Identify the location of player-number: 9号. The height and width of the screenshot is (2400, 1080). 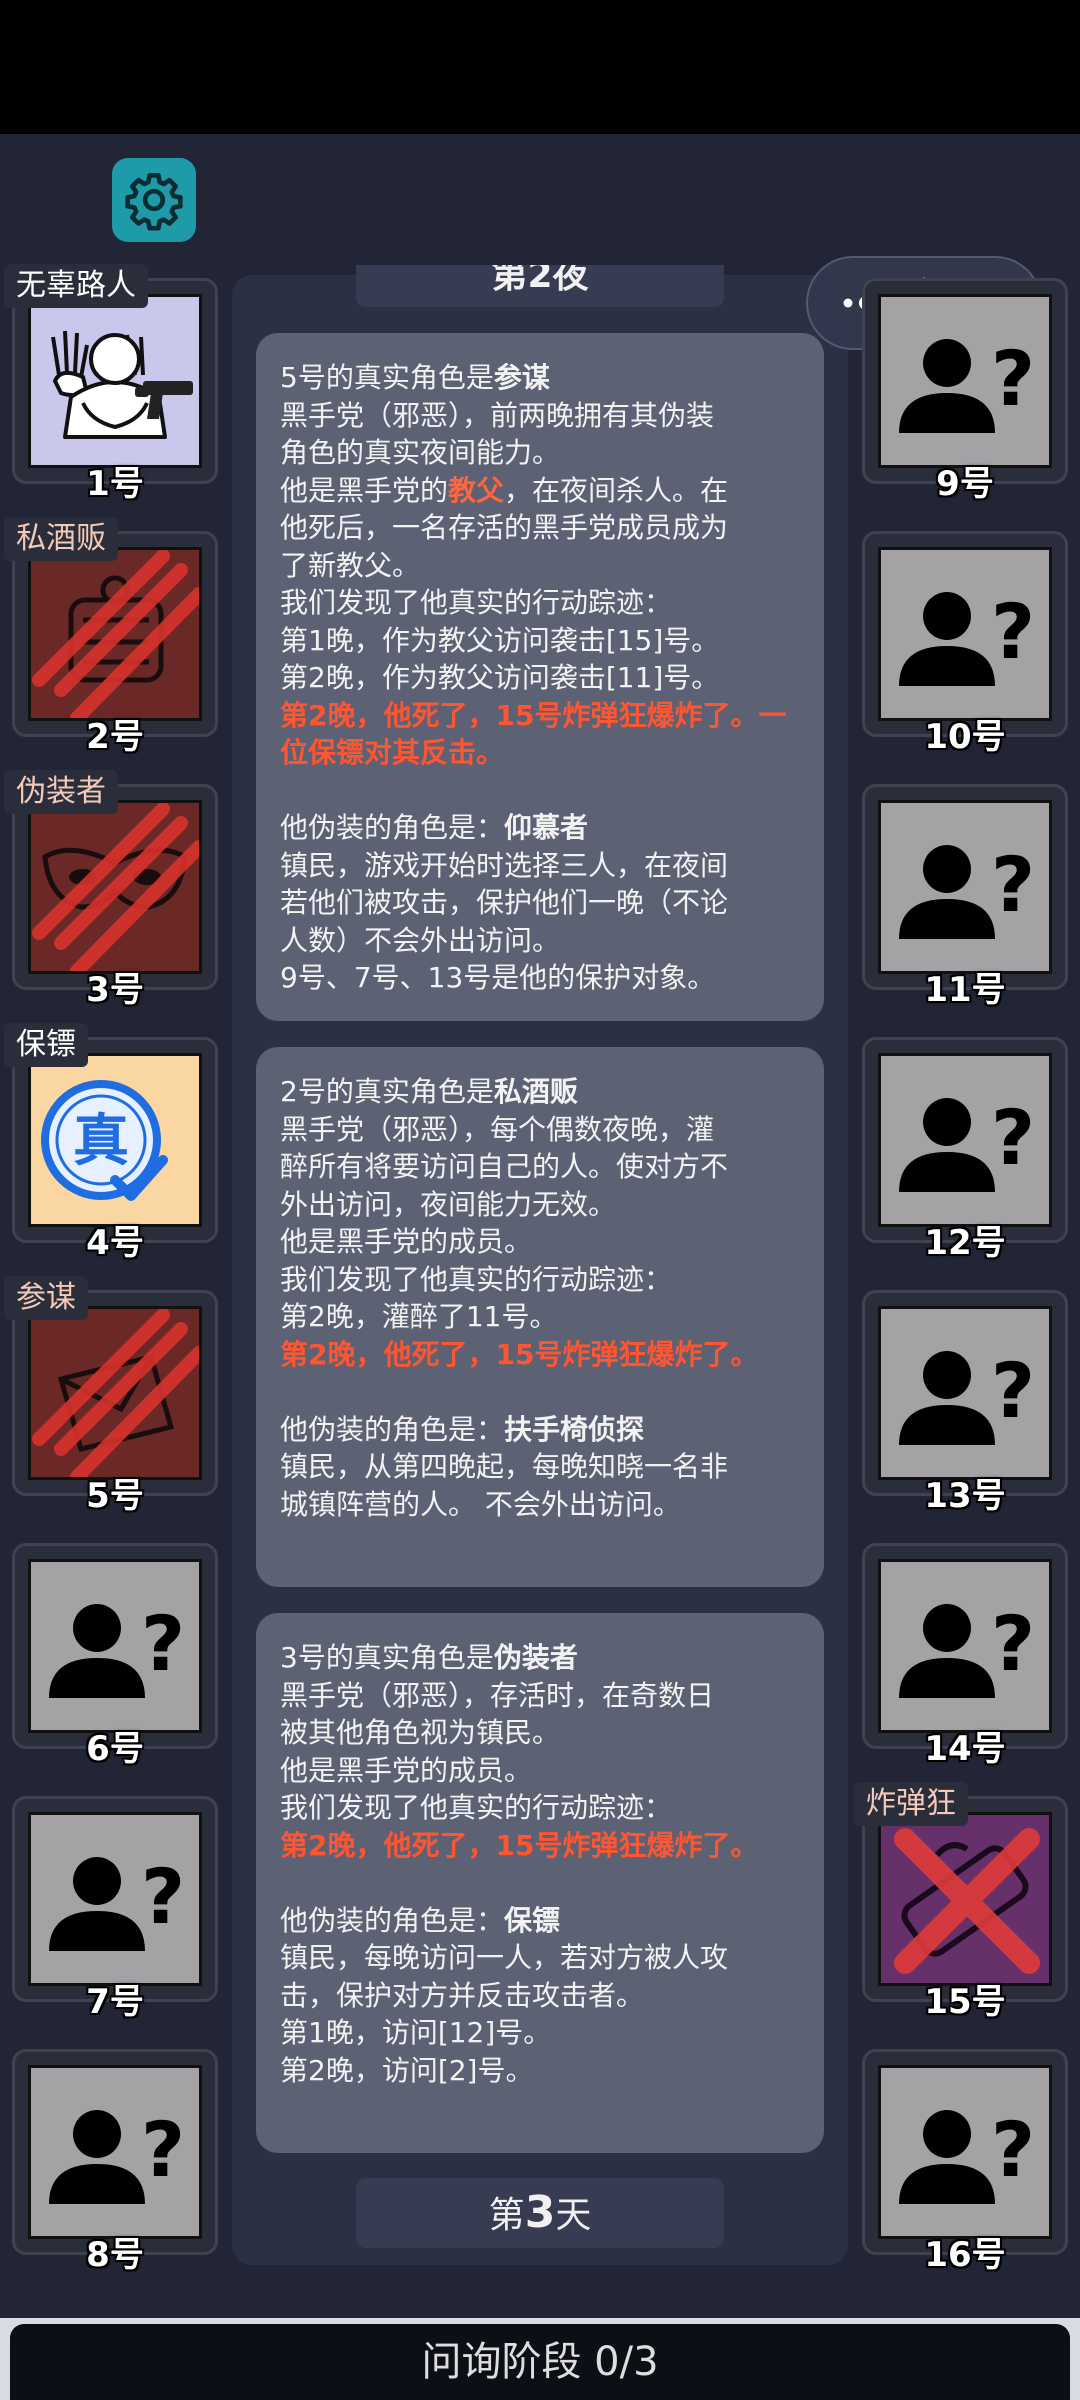
(965, 484).